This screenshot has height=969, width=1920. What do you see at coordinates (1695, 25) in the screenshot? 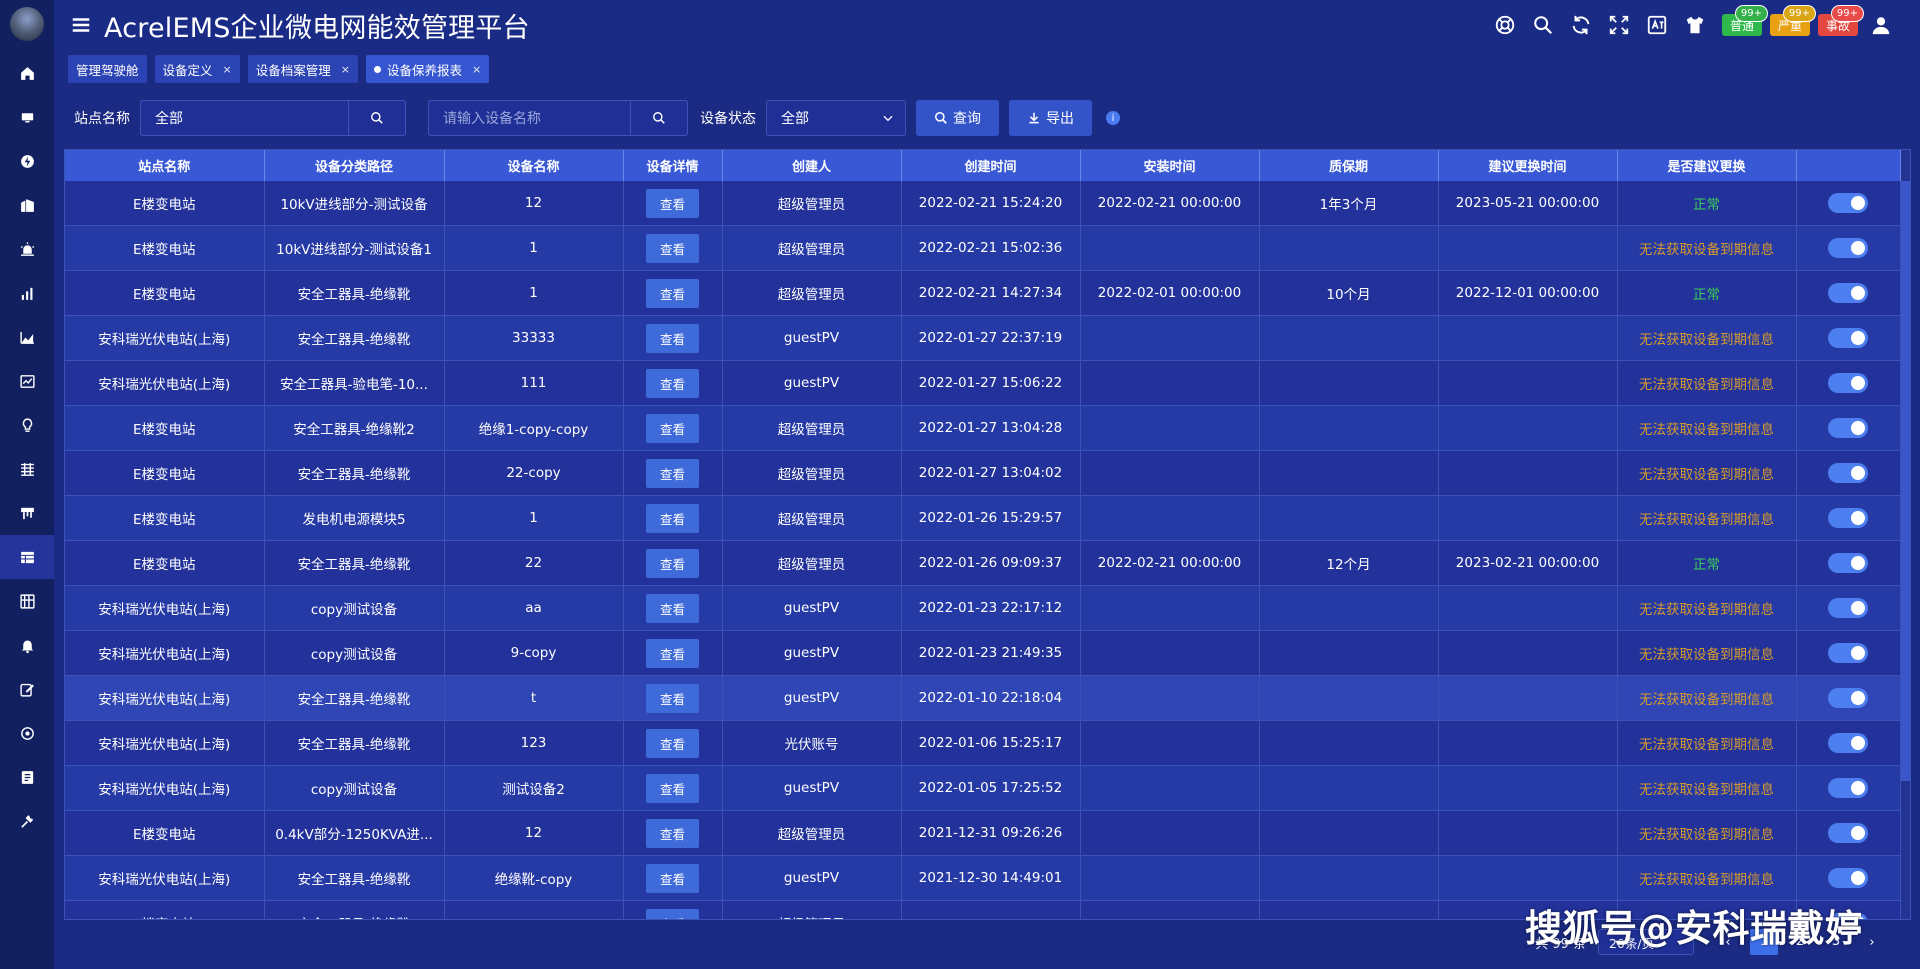
I see `skin-icon` at bounding box center [1695, 25].